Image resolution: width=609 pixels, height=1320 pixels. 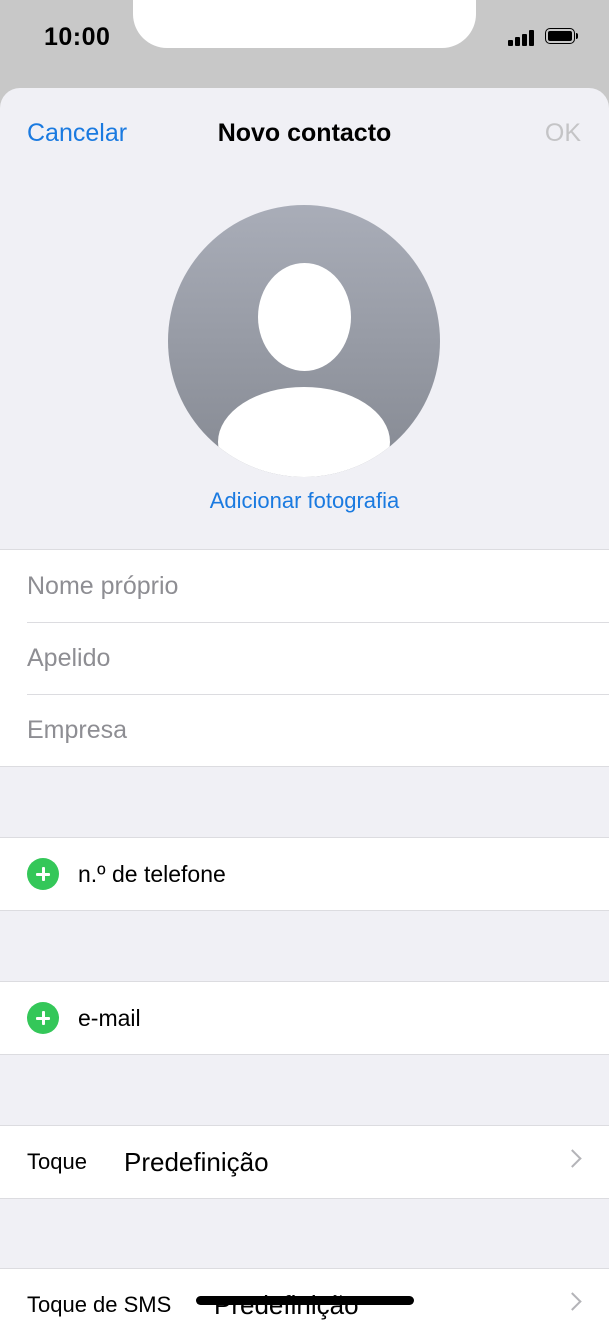 I want to click on home-indicator, so click(x=305, y=1300).